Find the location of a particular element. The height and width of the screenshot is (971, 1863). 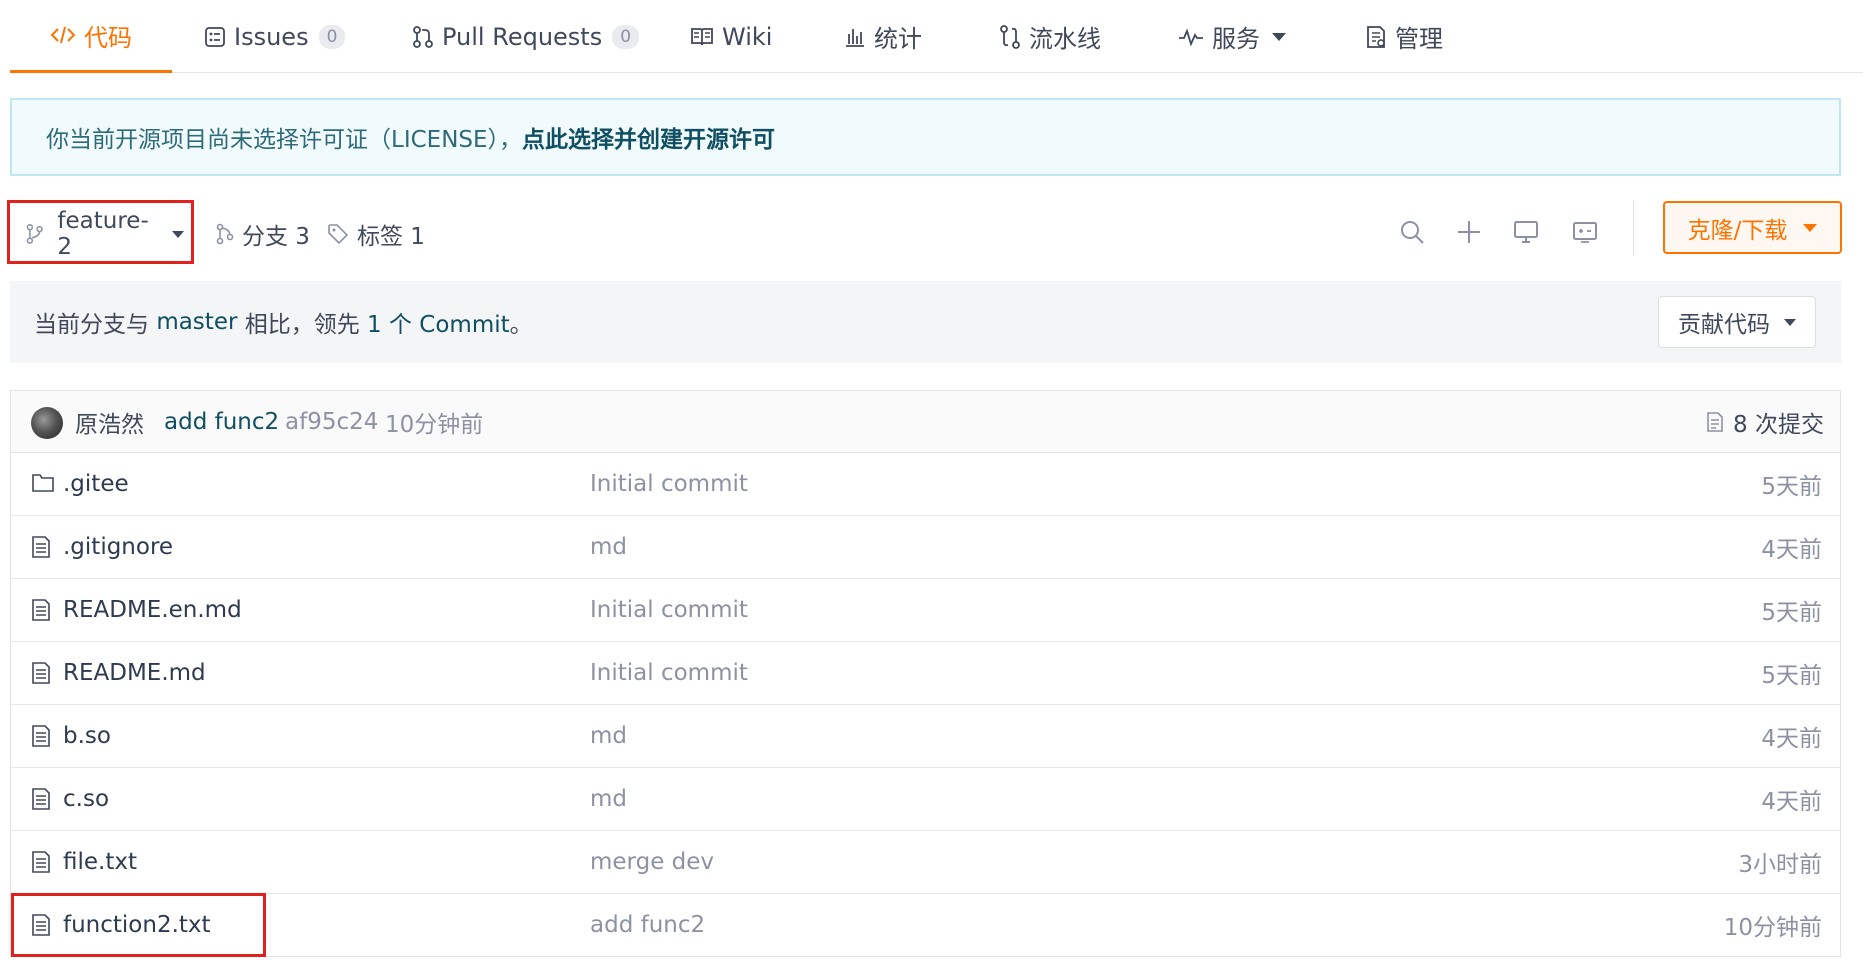

compare-commit-count-link: 1 个 Commit is located at coordinates (438, 322).